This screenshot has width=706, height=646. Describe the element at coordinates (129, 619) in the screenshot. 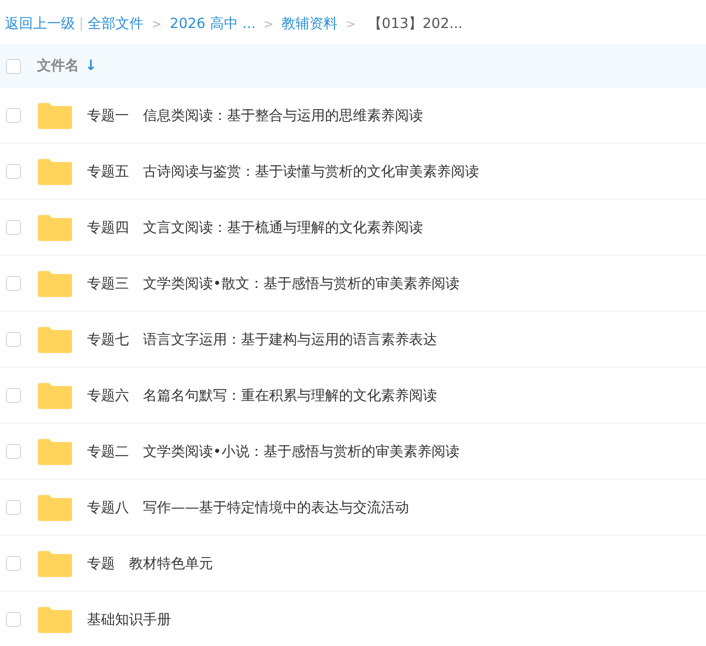

I see `file-name: 基础知识手册` at that location.